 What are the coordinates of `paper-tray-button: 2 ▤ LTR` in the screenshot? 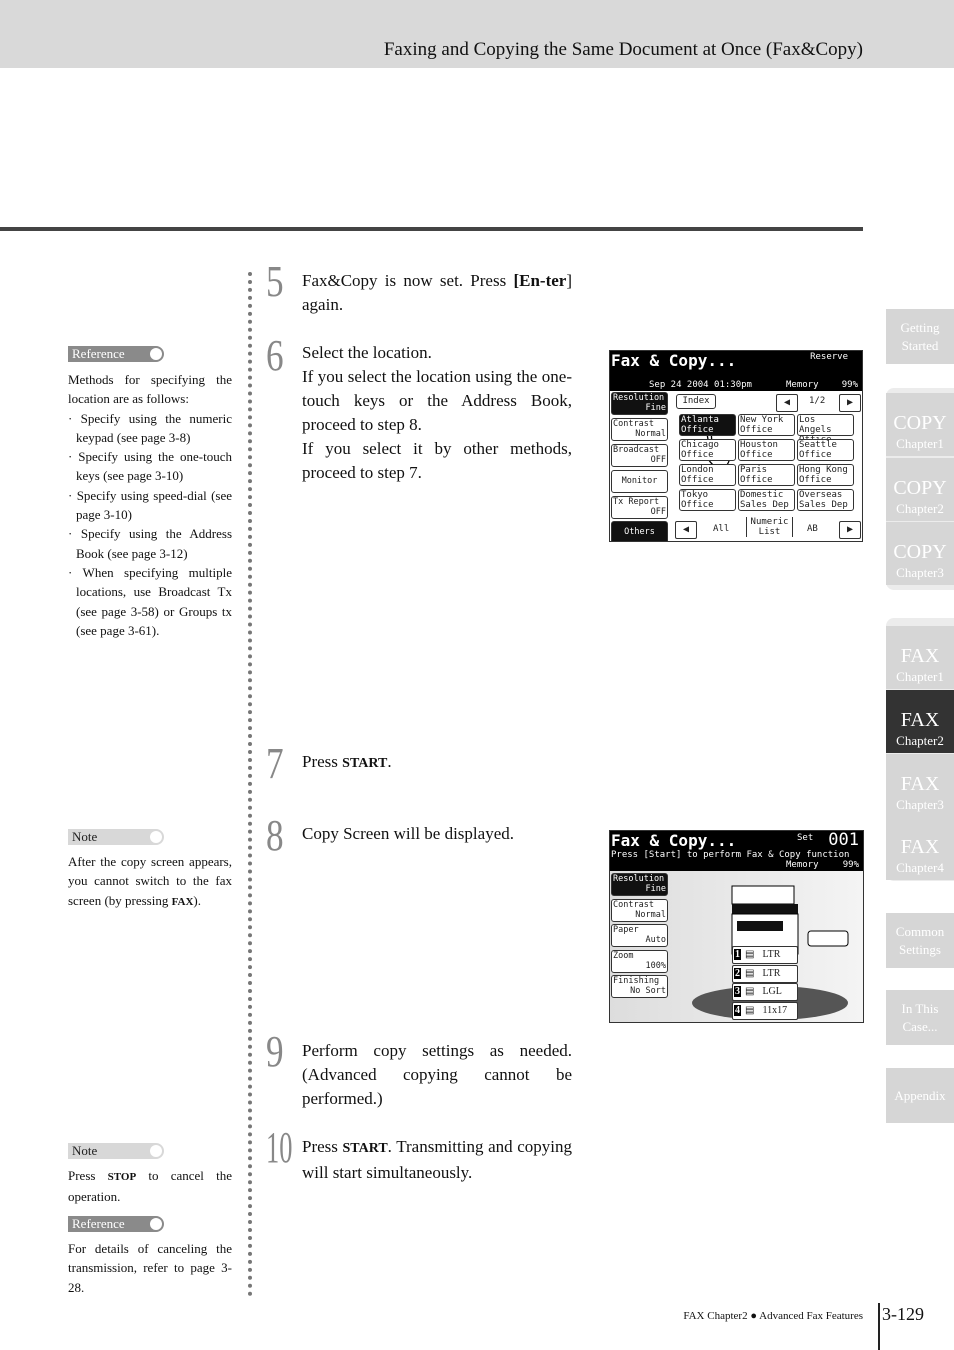 It's located at (765, 973).